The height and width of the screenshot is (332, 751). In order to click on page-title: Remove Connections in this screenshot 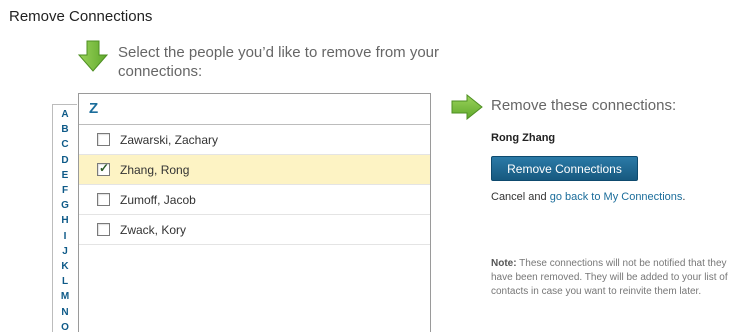, I will do `click(81, 16)`.